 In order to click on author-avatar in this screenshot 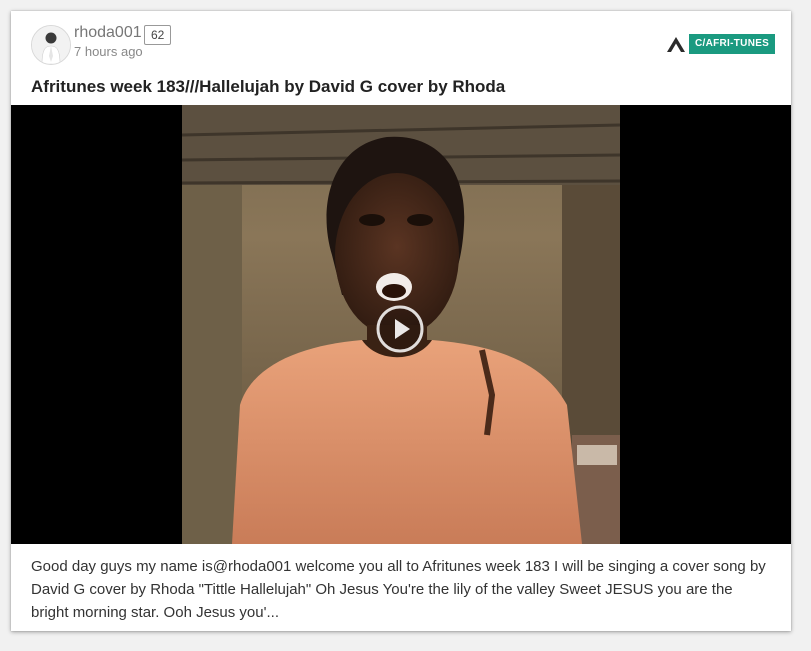, I will do `click(51, 45)`.